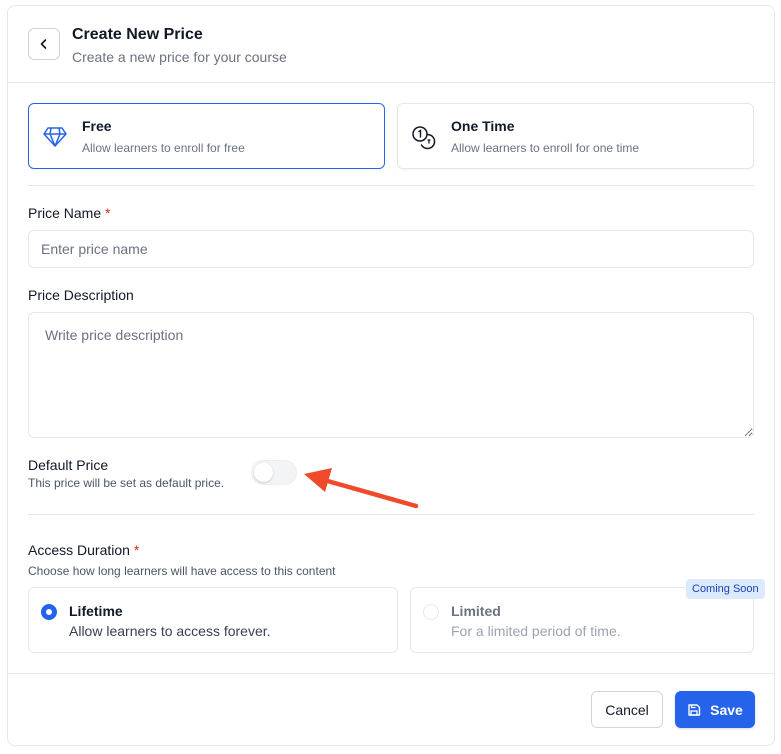 The image size is (781, 754). Describe the element at coordinates (627, 709) in the screenshot. I see `cancel-button: Cancel` at that location.